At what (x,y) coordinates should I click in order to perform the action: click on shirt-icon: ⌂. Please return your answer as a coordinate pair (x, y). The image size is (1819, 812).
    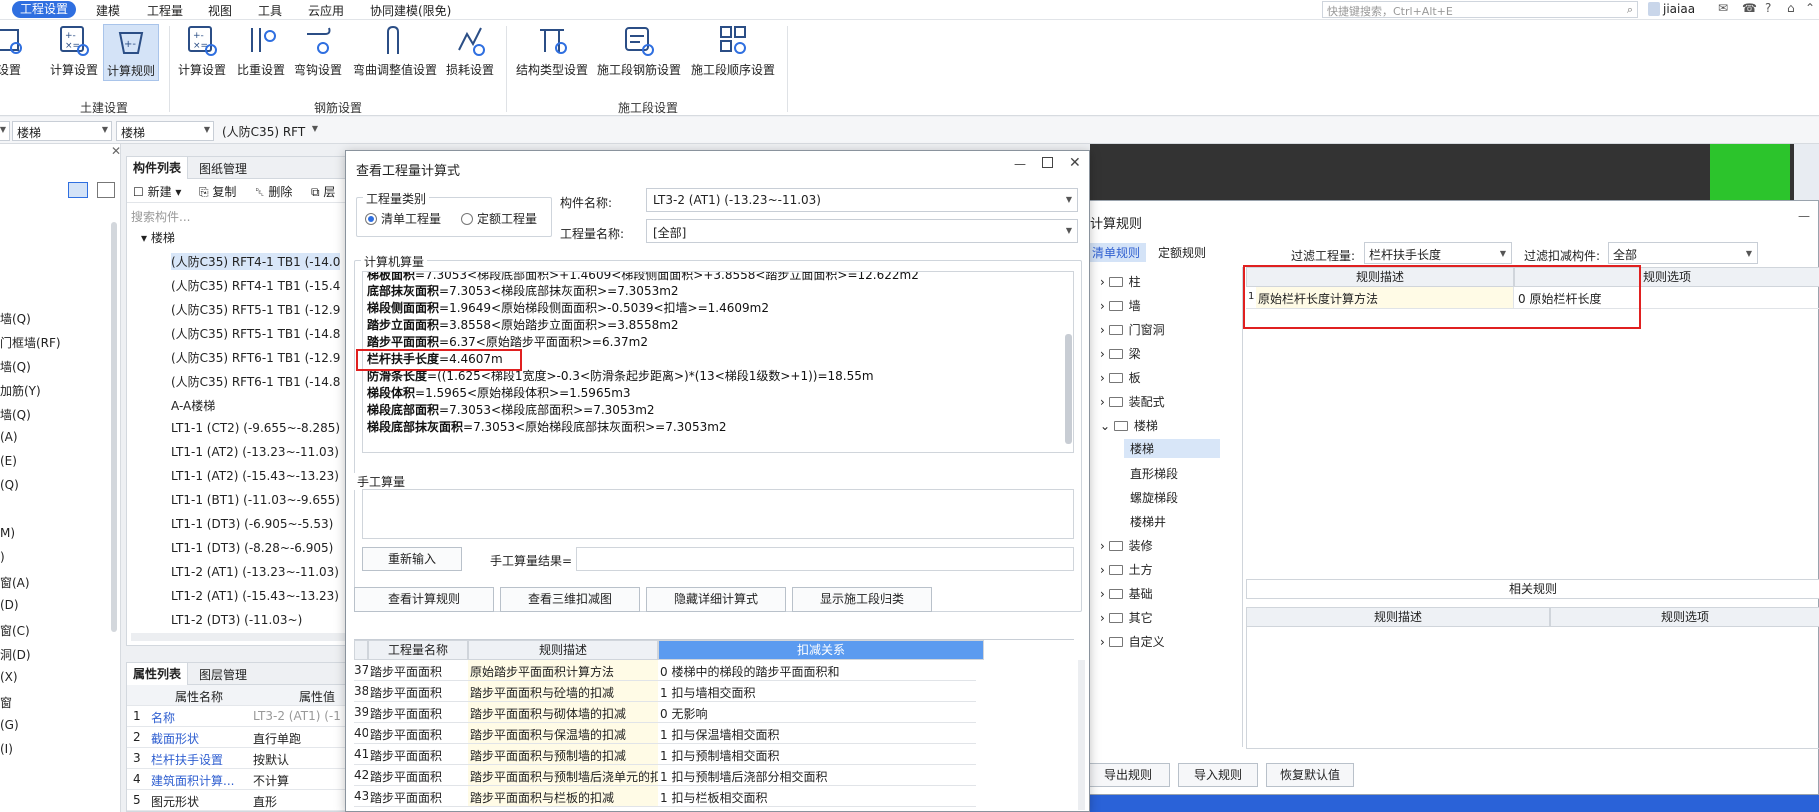
    Looking at the image, I should click on (1791, 8).